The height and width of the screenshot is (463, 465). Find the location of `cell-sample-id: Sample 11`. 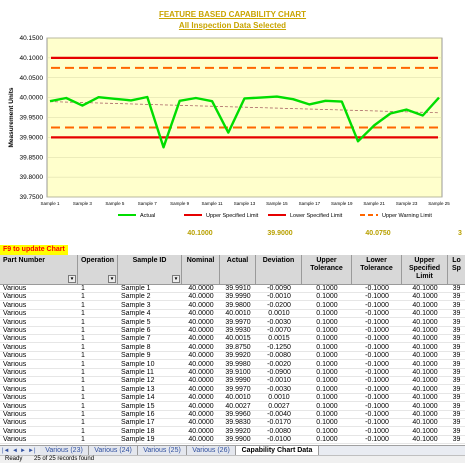

cell-sample-id: Sample 11 is located at coordinates (150, 373).